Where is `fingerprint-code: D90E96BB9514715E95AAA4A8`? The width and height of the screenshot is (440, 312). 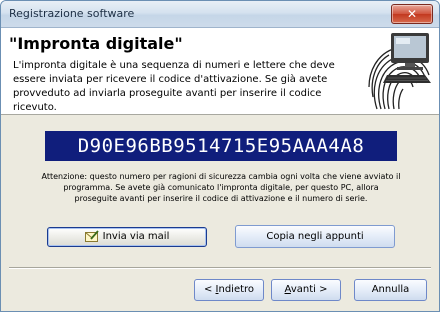
fingerprint-code: D90E96BB9514715E95AAA4A8 is located at coordinates (221, 146).